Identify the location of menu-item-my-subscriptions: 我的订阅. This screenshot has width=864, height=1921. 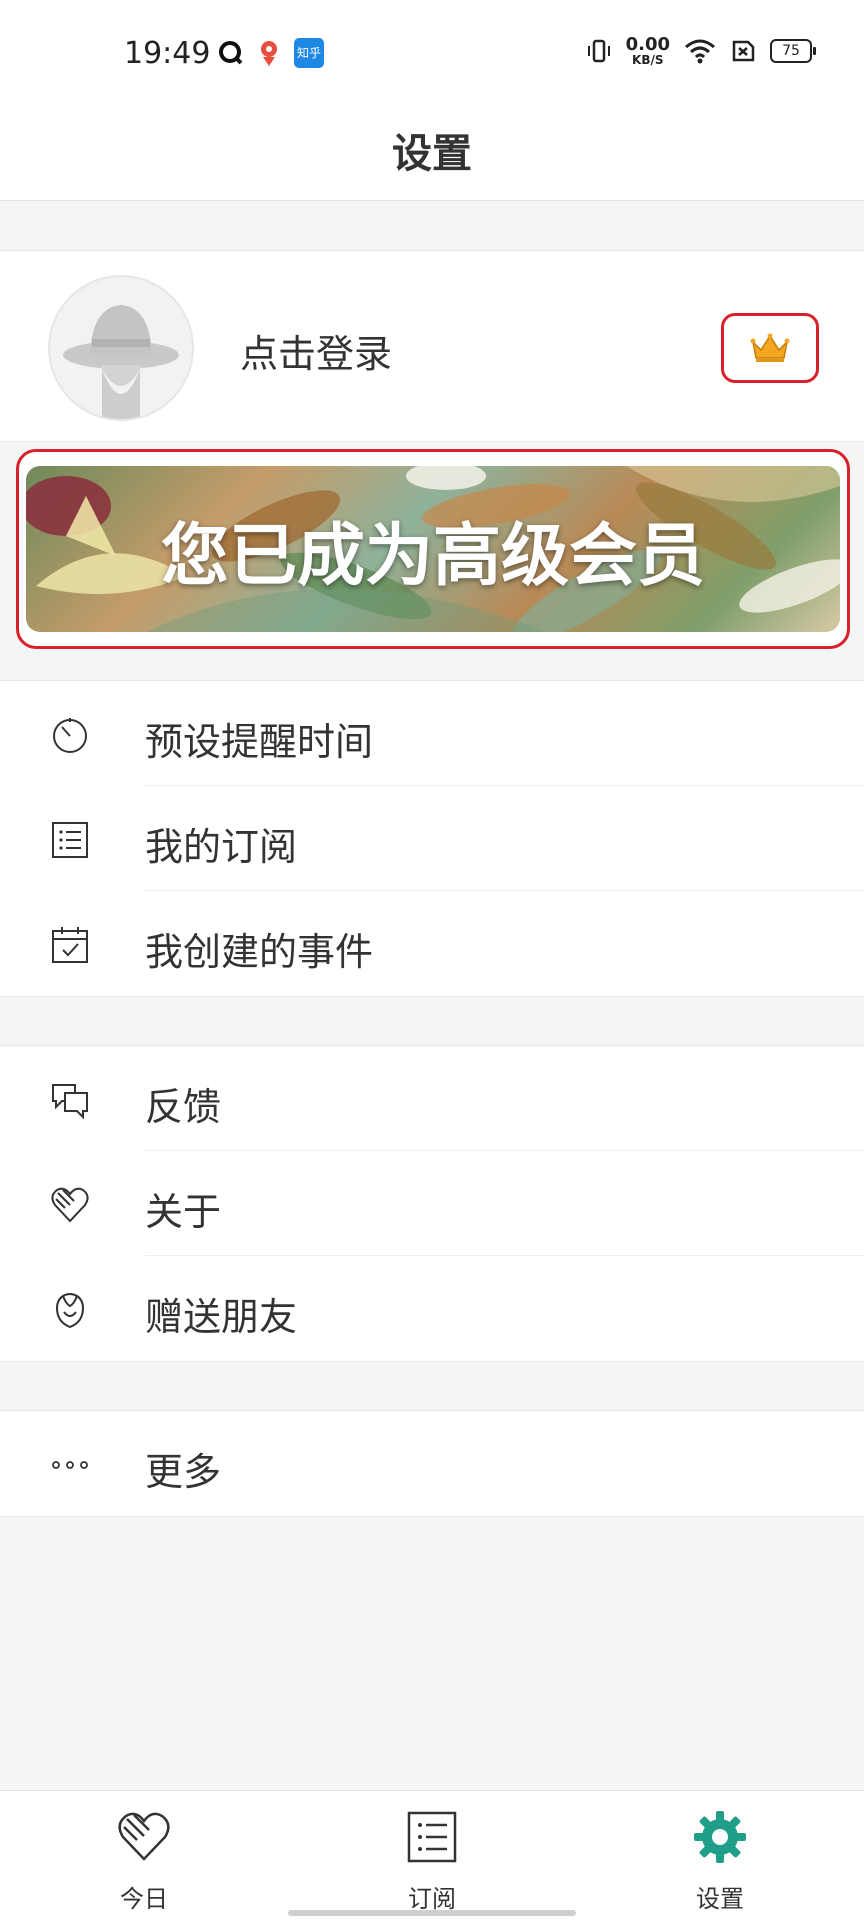
(432, 838).